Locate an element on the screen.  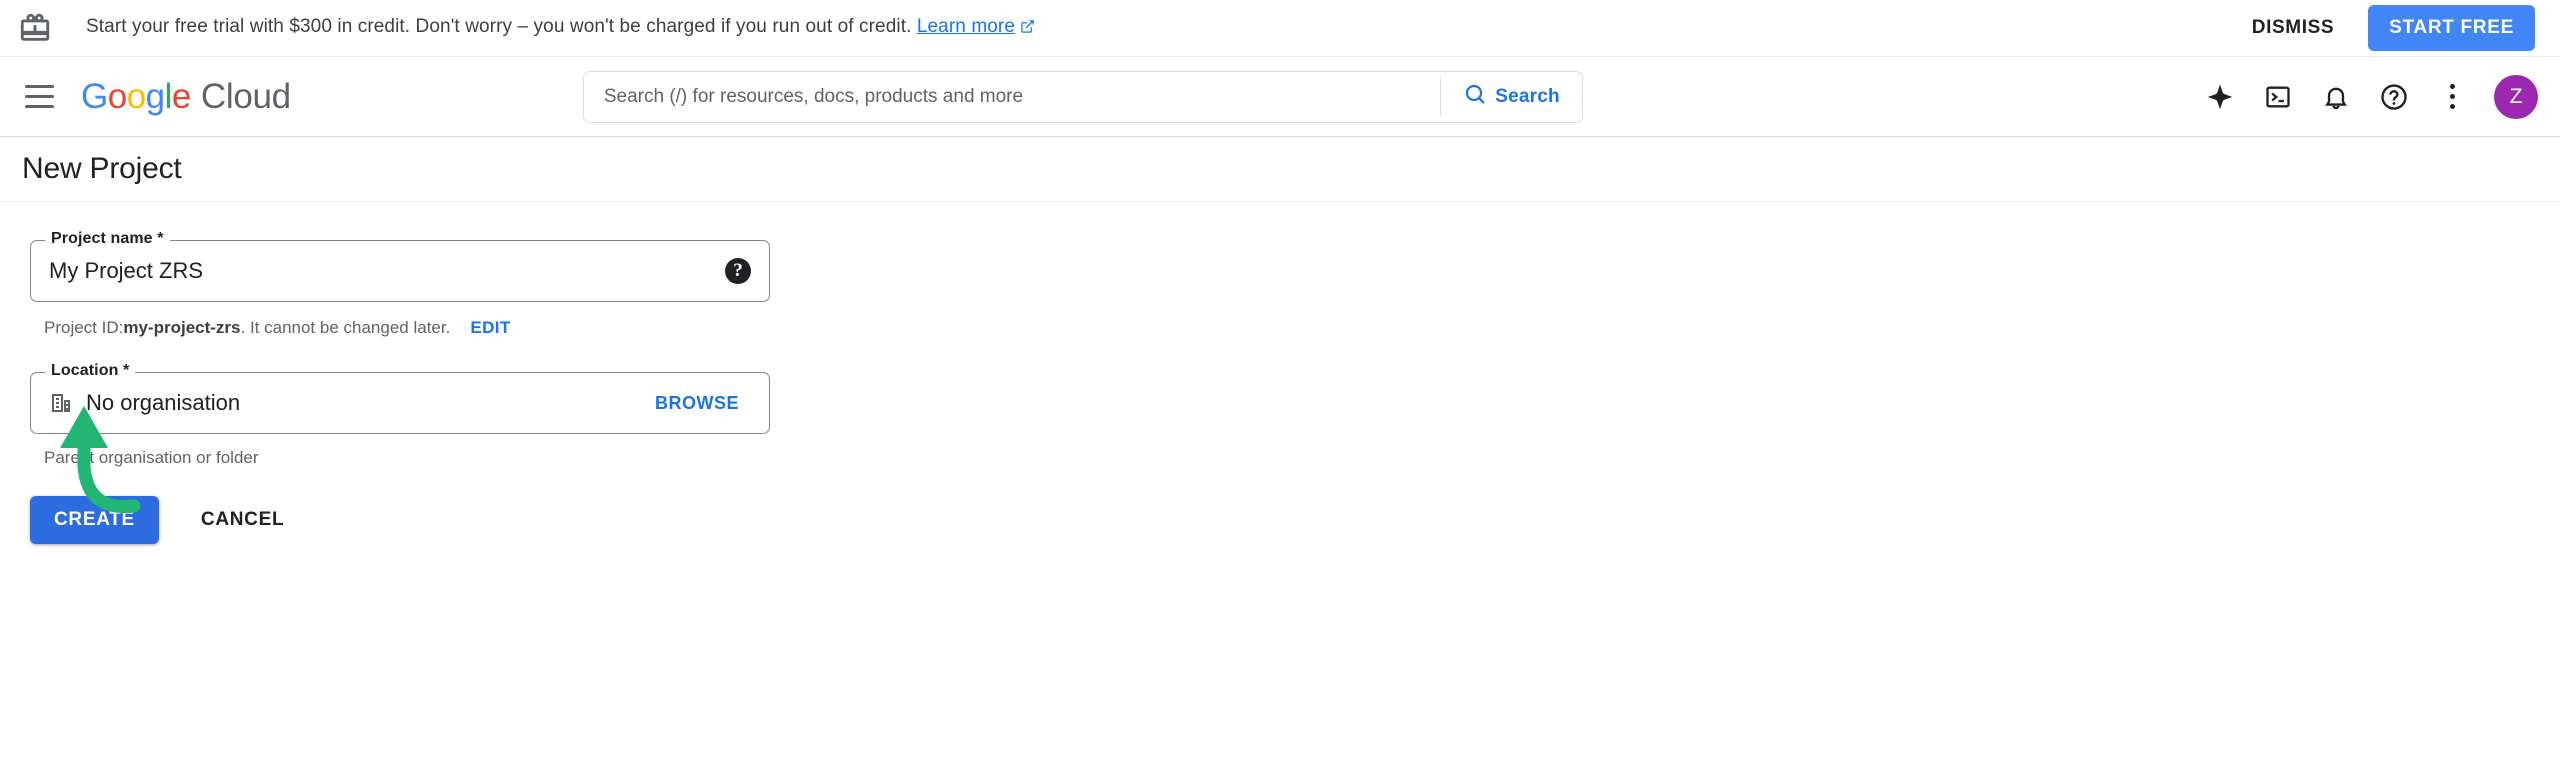
google-cloud-logo: Google Cloud is located at coordinates (186, 97).